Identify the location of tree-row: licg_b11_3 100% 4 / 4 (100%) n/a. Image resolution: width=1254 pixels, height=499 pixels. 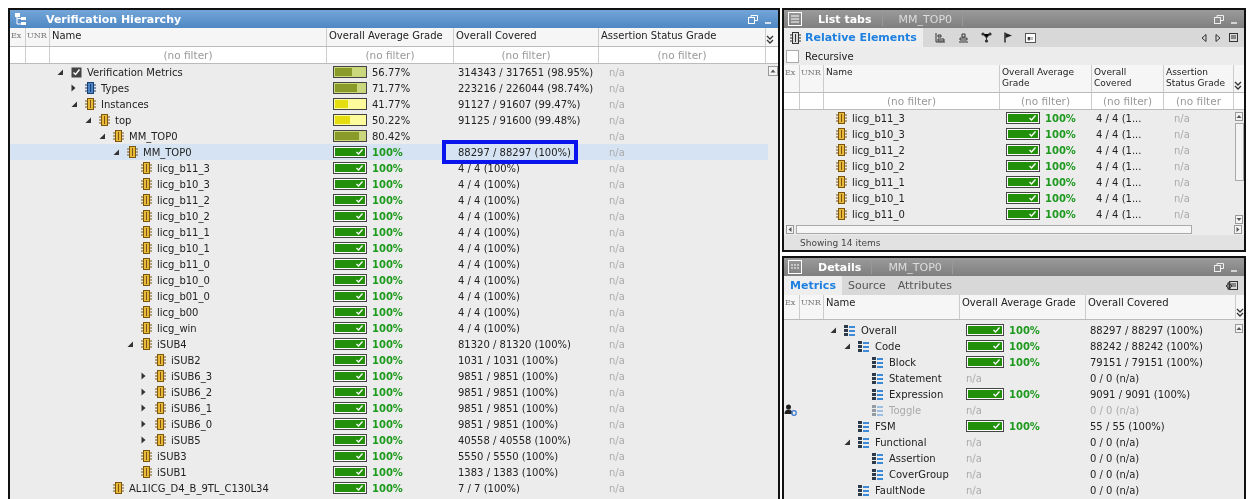
(389, 168).